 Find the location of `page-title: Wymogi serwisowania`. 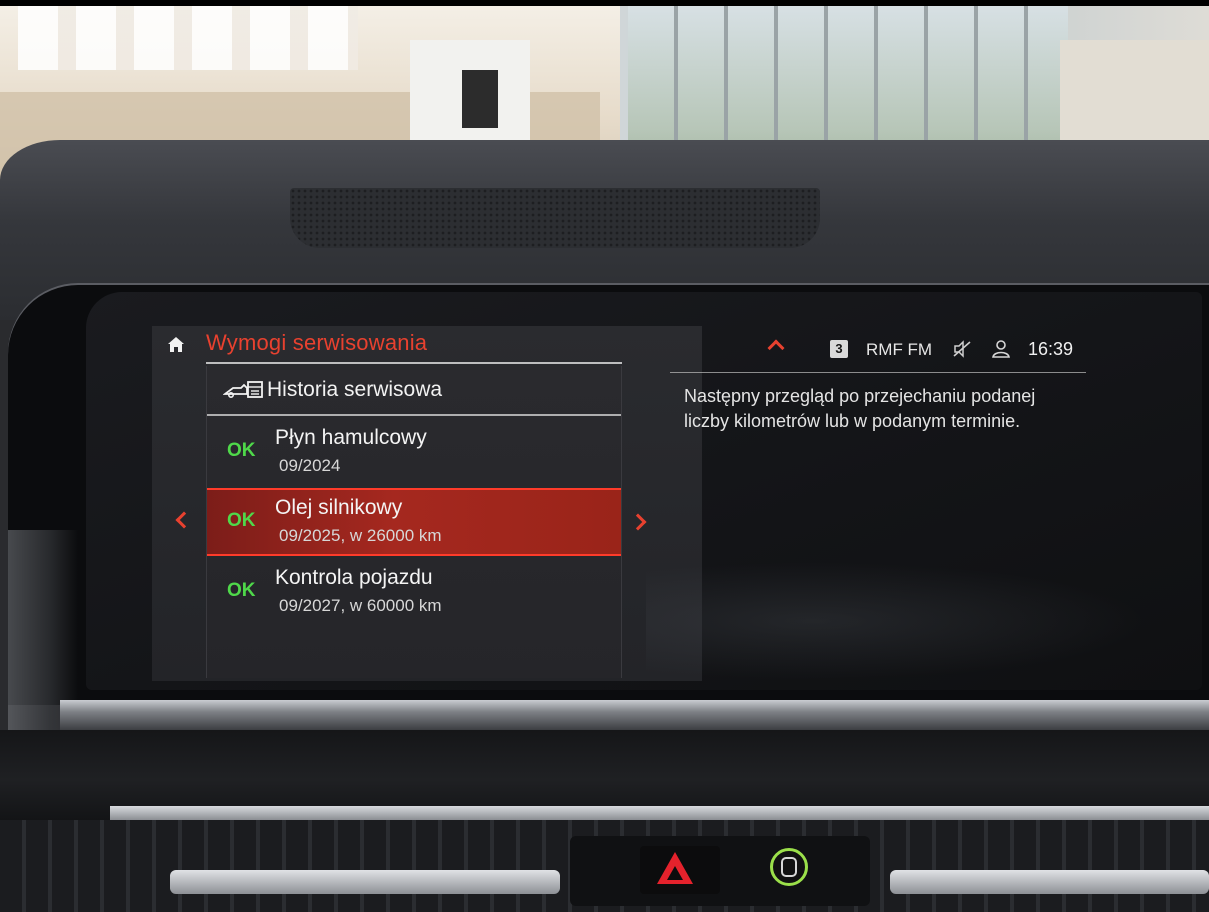

page-title: Wymogi serwisowania is located at coordinates (317, 342).